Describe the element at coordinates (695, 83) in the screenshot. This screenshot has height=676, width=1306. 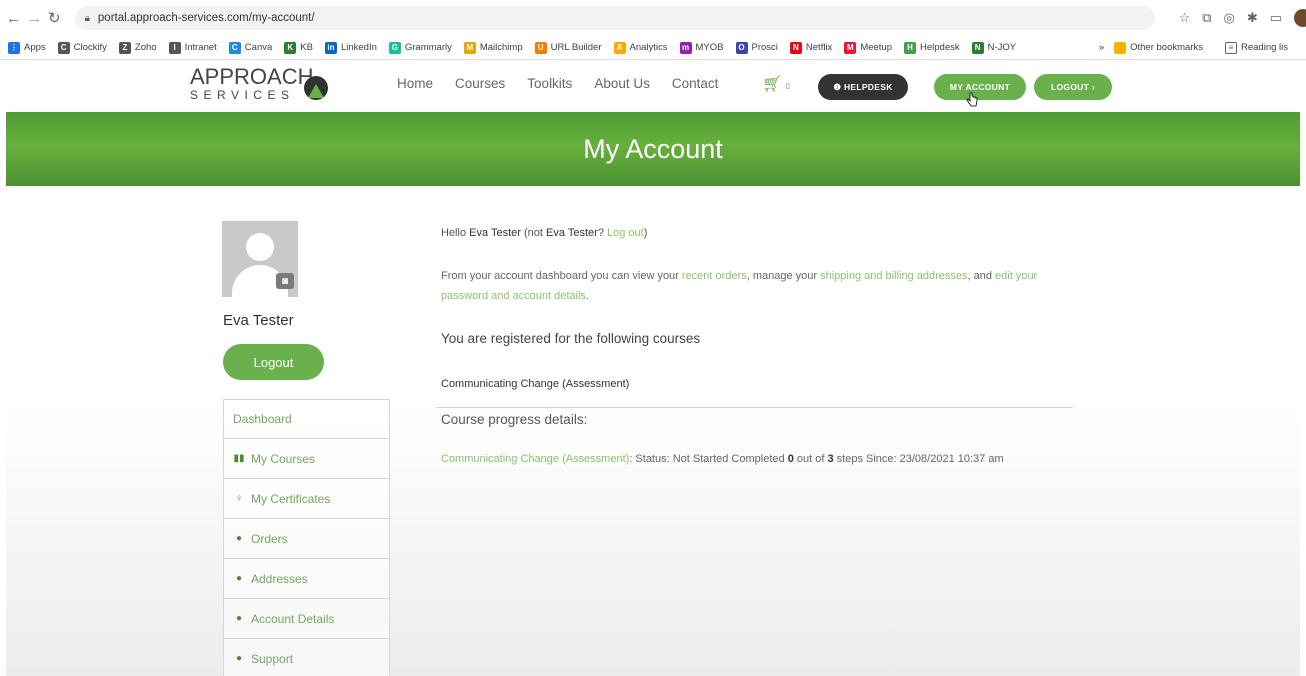
I see `nav-contact: Contact` at that location.